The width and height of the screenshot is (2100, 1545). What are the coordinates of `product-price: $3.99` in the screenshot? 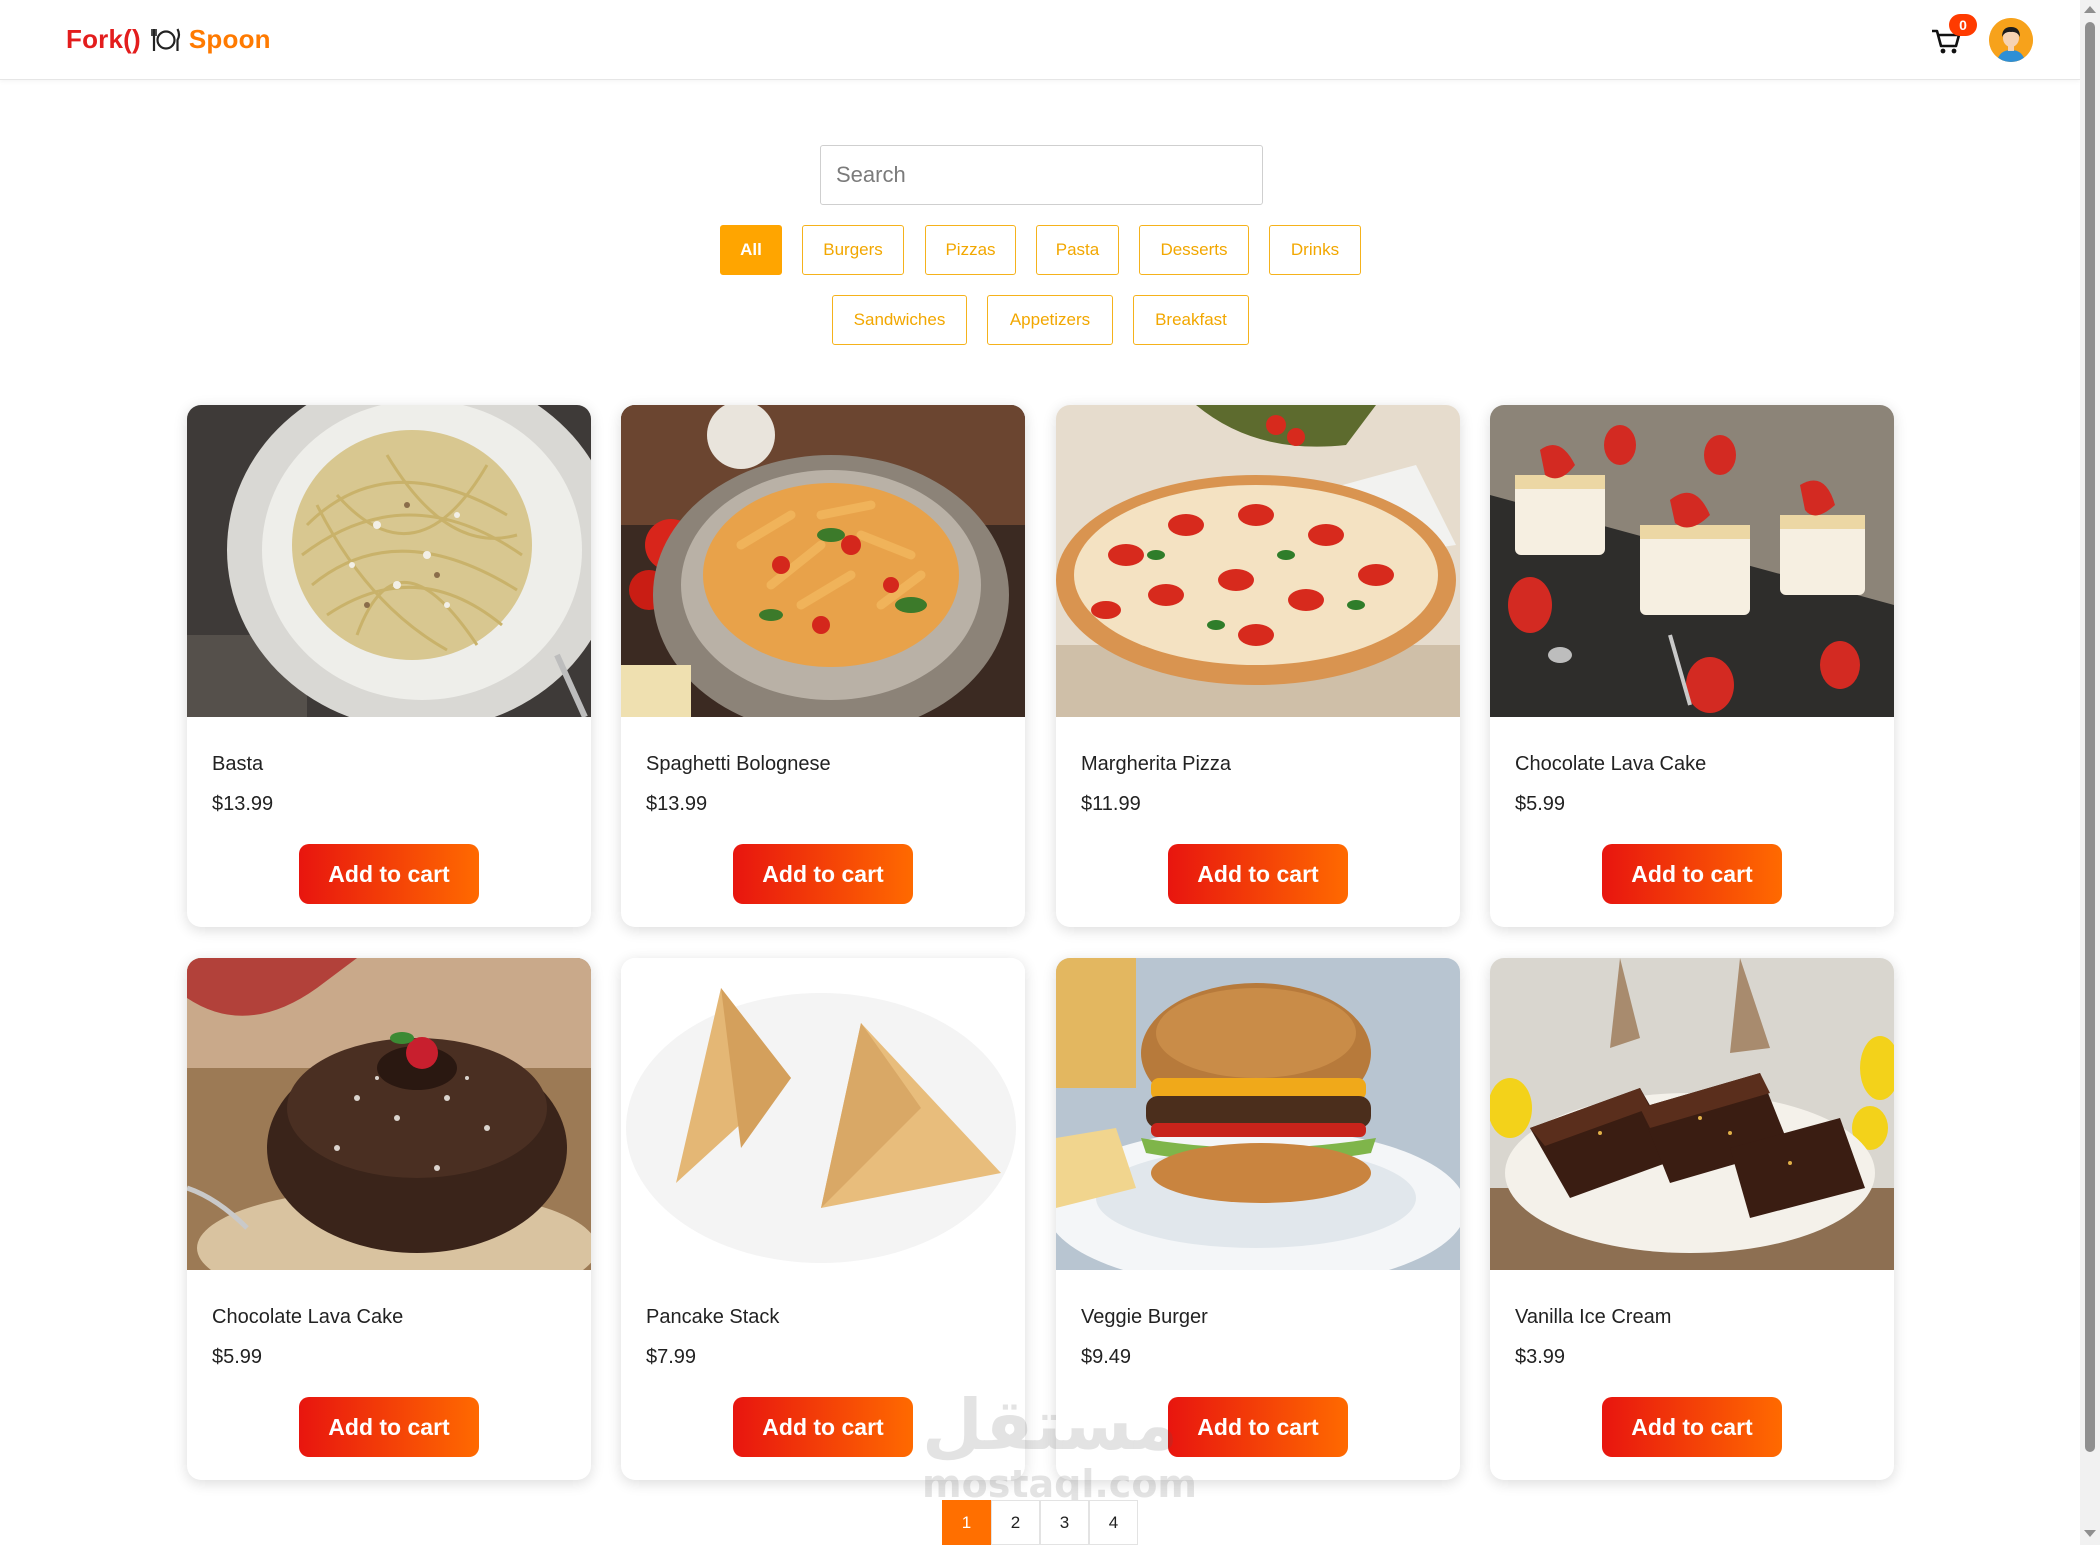 It's located at (1540, 1357).